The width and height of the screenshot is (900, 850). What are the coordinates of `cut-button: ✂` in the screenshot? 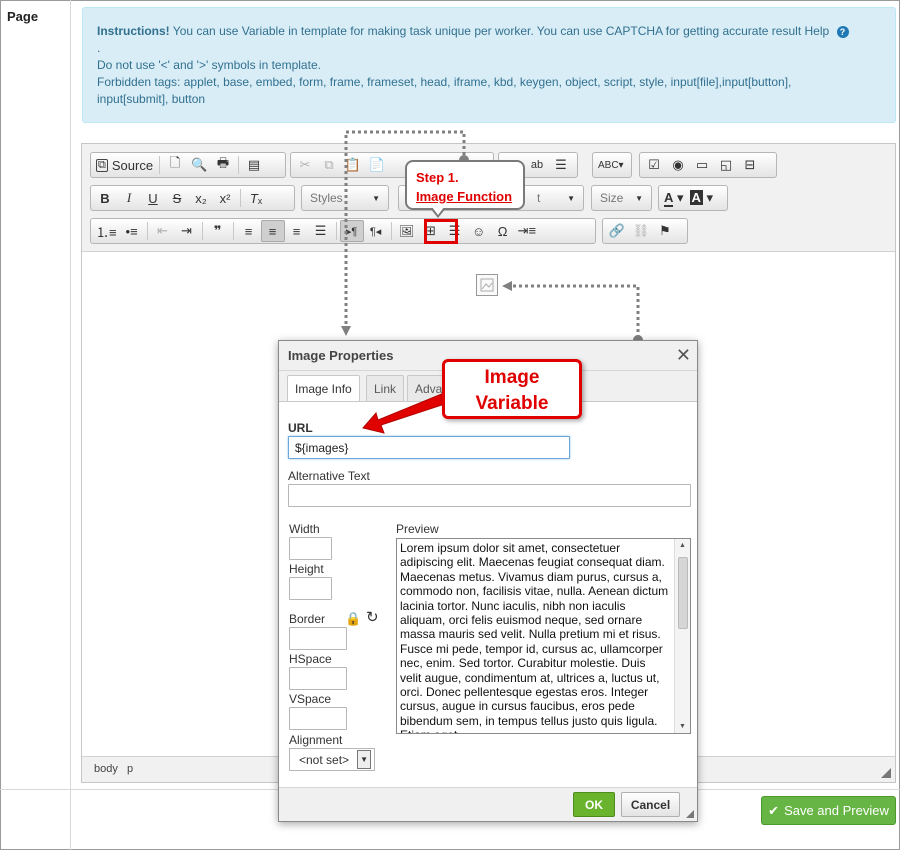 It's located at (305, 165).